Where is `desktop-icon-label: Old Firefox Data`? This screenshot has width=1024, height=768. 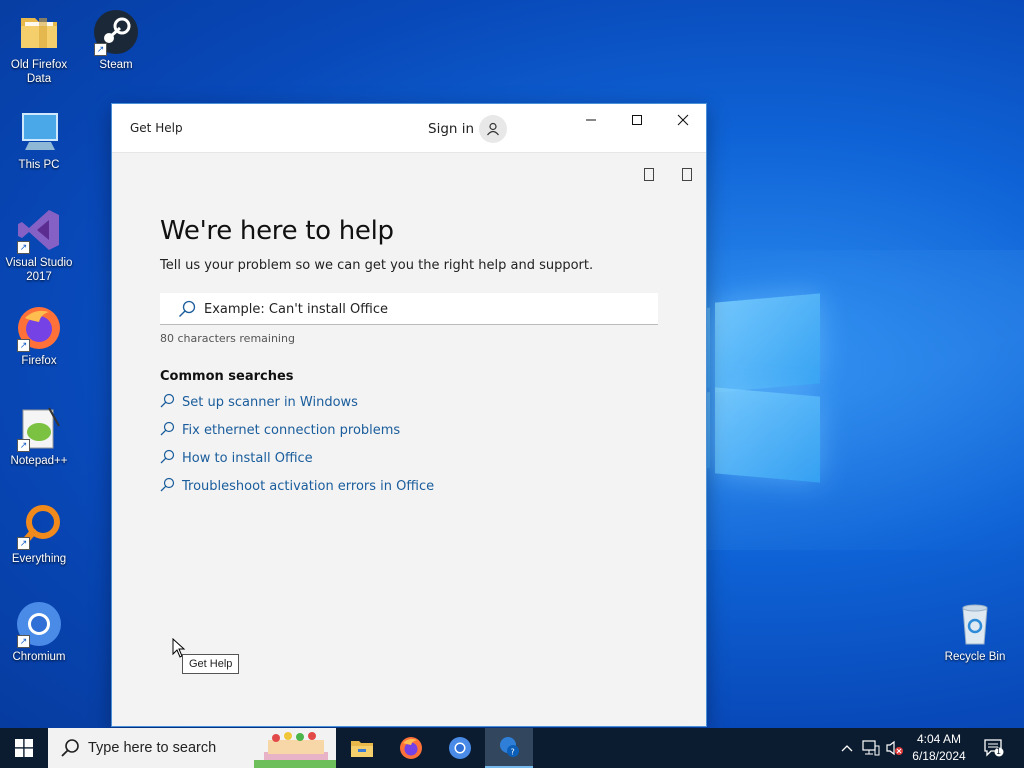
desktop-icon-label: Old Firefox Data is located at coordinates (39, 72).